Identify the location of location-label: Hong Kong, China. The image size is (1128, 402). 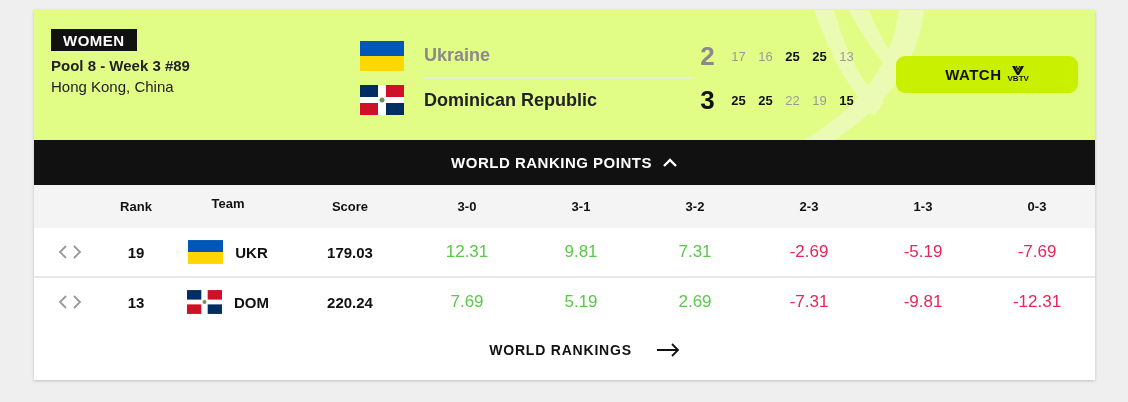
(113, 86).